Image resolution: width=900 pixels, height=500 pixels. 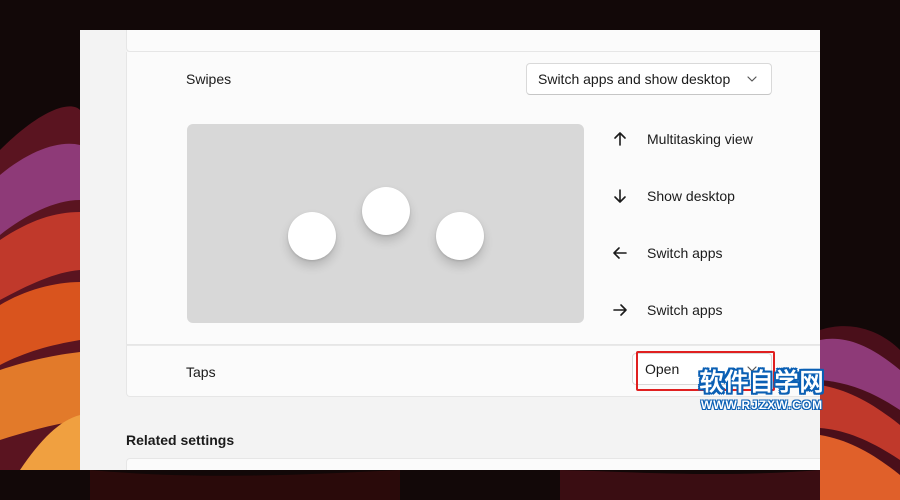 I want to click on arrow-up-icon, so click(x=620, y=139).